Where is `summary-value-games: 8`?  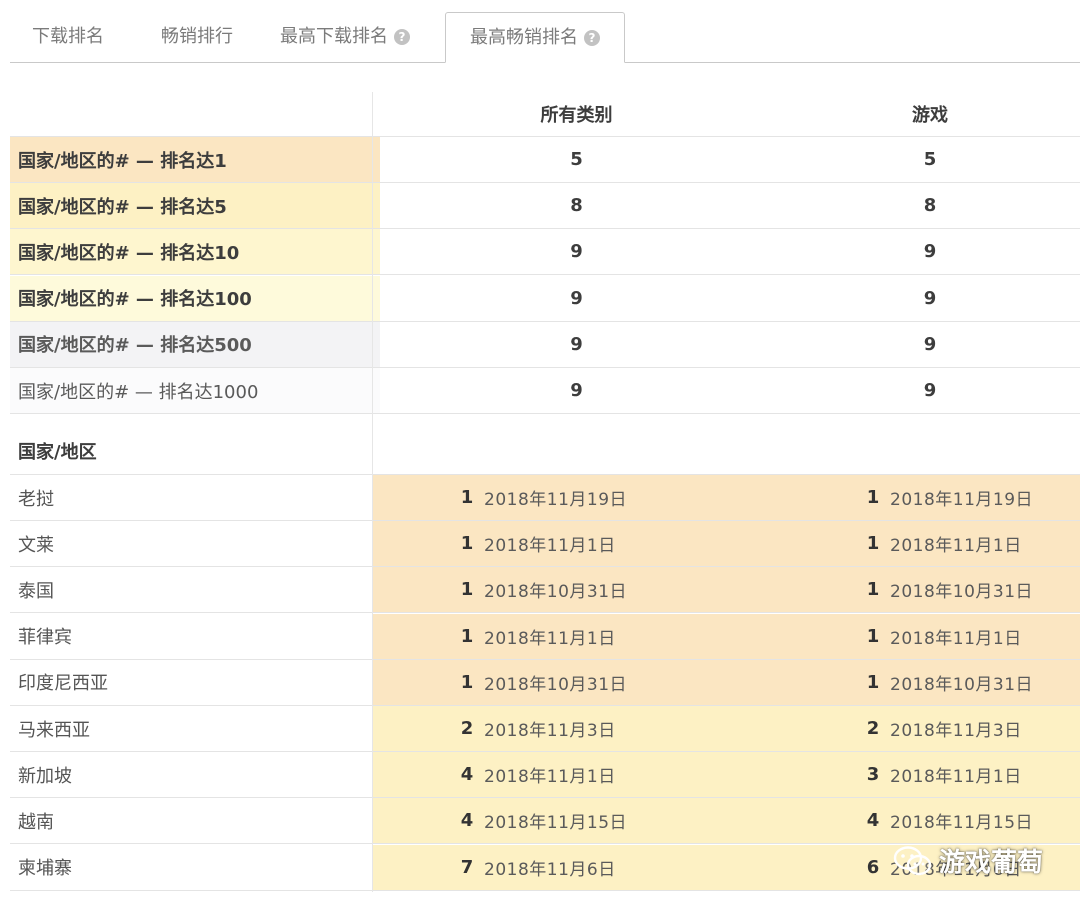 summary-value-games: 8 is located at coordinates (930, 206).